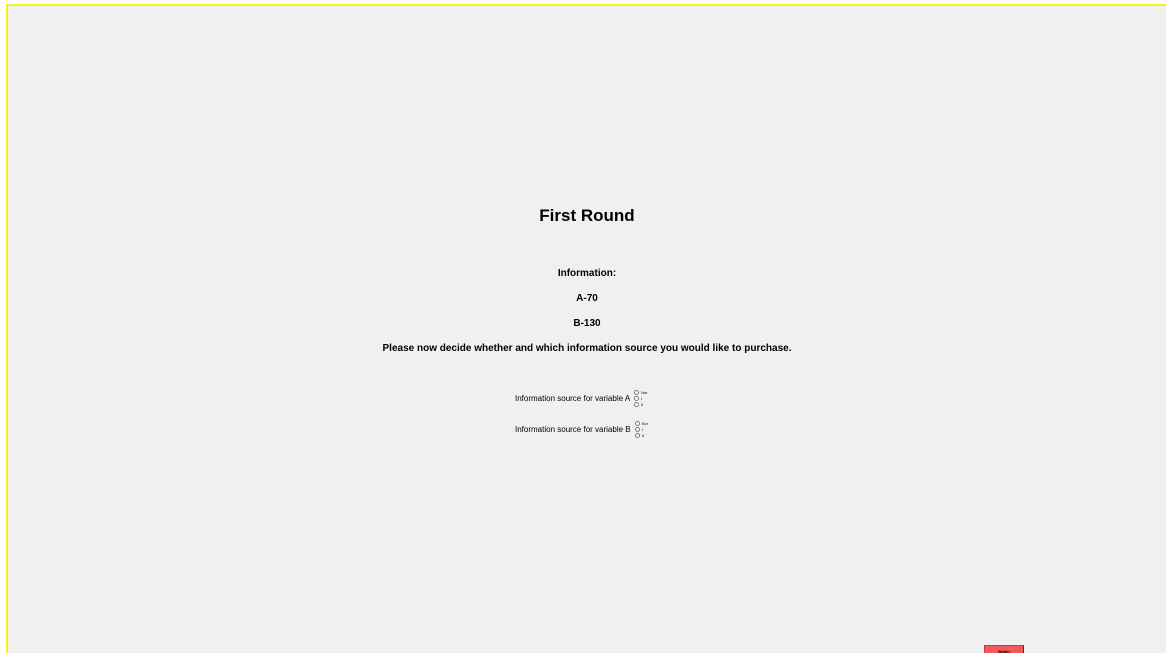 The width and height of the screenshot is (1166, 653). I want to click on question-label: Information source for variable B, so click(573, 429).